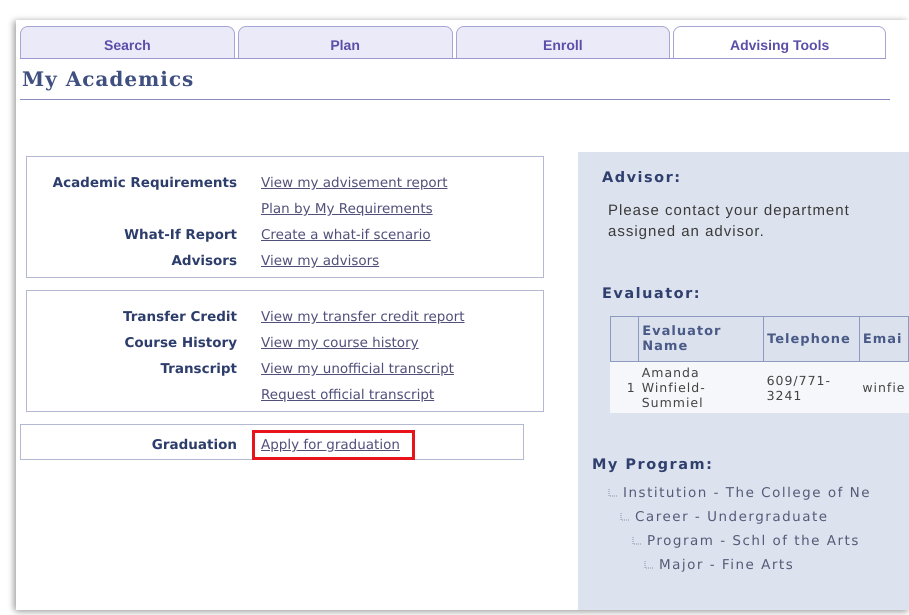 The height and width of the screenshot is (615, 909). Describe the element at coordinates (180, 343) in the screenshot. I see `section-label: Course History` at that location.